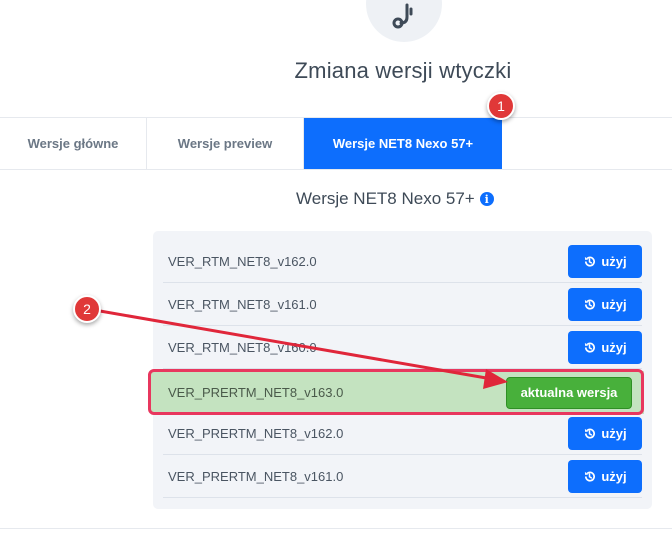 Image resolution: width=672 pixels, height=537 pixels. I want to click on version-name: VER_RTM_NET8_v161.0, so click(242, 304).